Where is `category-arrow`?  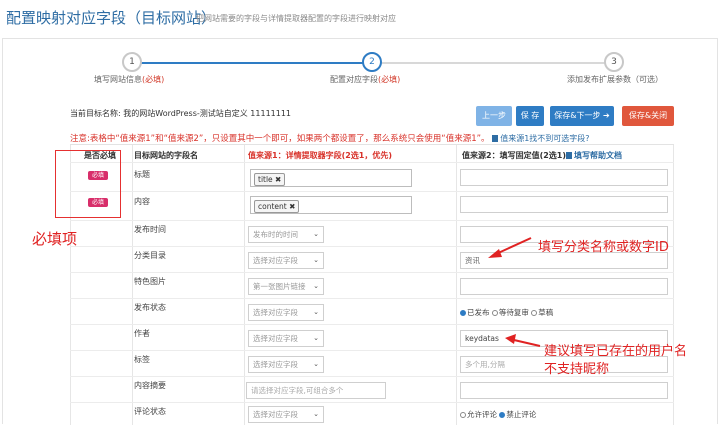 category-arrow is located at coordinates (513, 246).